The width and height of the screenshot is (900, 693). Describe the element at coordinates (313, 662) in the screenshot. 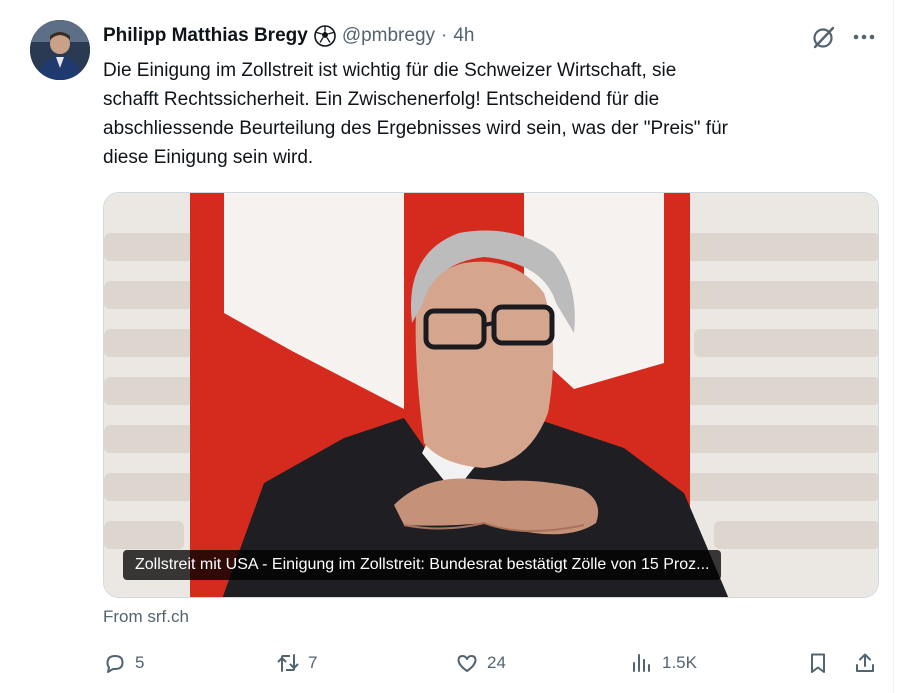

I see `retweet-count: 7` at that location.